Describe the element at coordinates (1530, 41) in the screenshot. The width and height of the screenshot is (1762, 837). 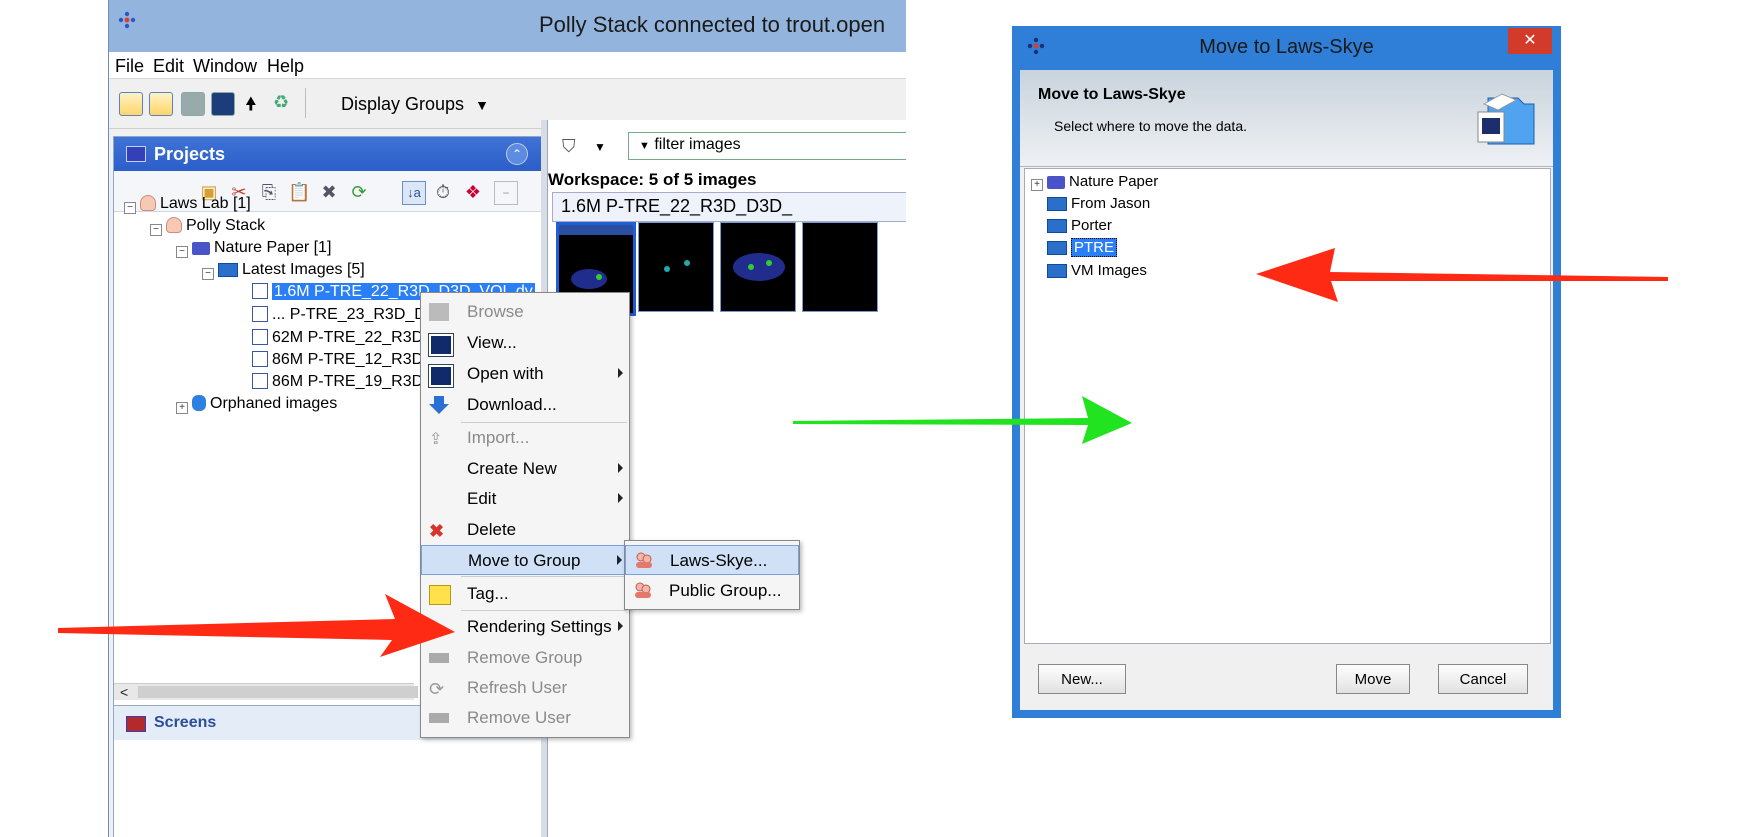
I see `close-icon: ✕` at that location.